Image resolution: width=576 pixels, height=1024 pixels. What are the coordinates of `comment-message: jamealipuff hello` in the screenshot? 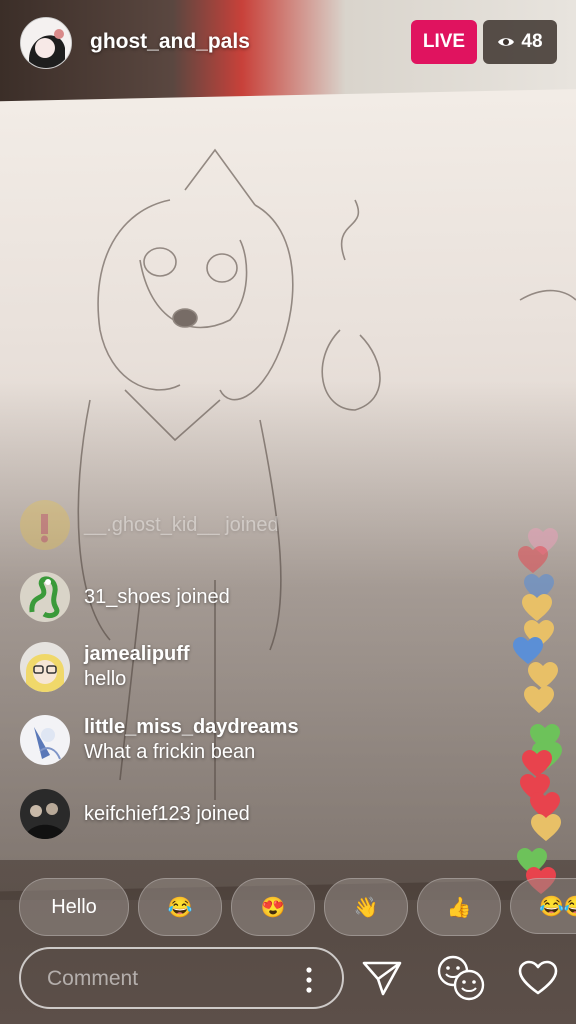 It's located at (105, 667).